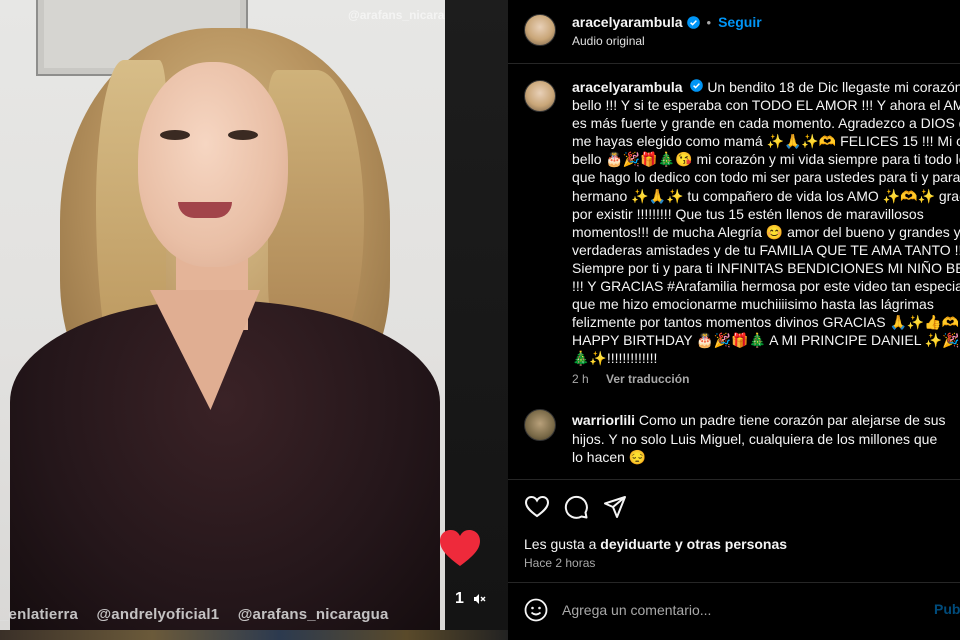 The height and width of the screenshot is (640, 960). What do you see at coordinates (479, 599) in the screenshot?
I see `mute-icon` at bounding box center [479, 599].